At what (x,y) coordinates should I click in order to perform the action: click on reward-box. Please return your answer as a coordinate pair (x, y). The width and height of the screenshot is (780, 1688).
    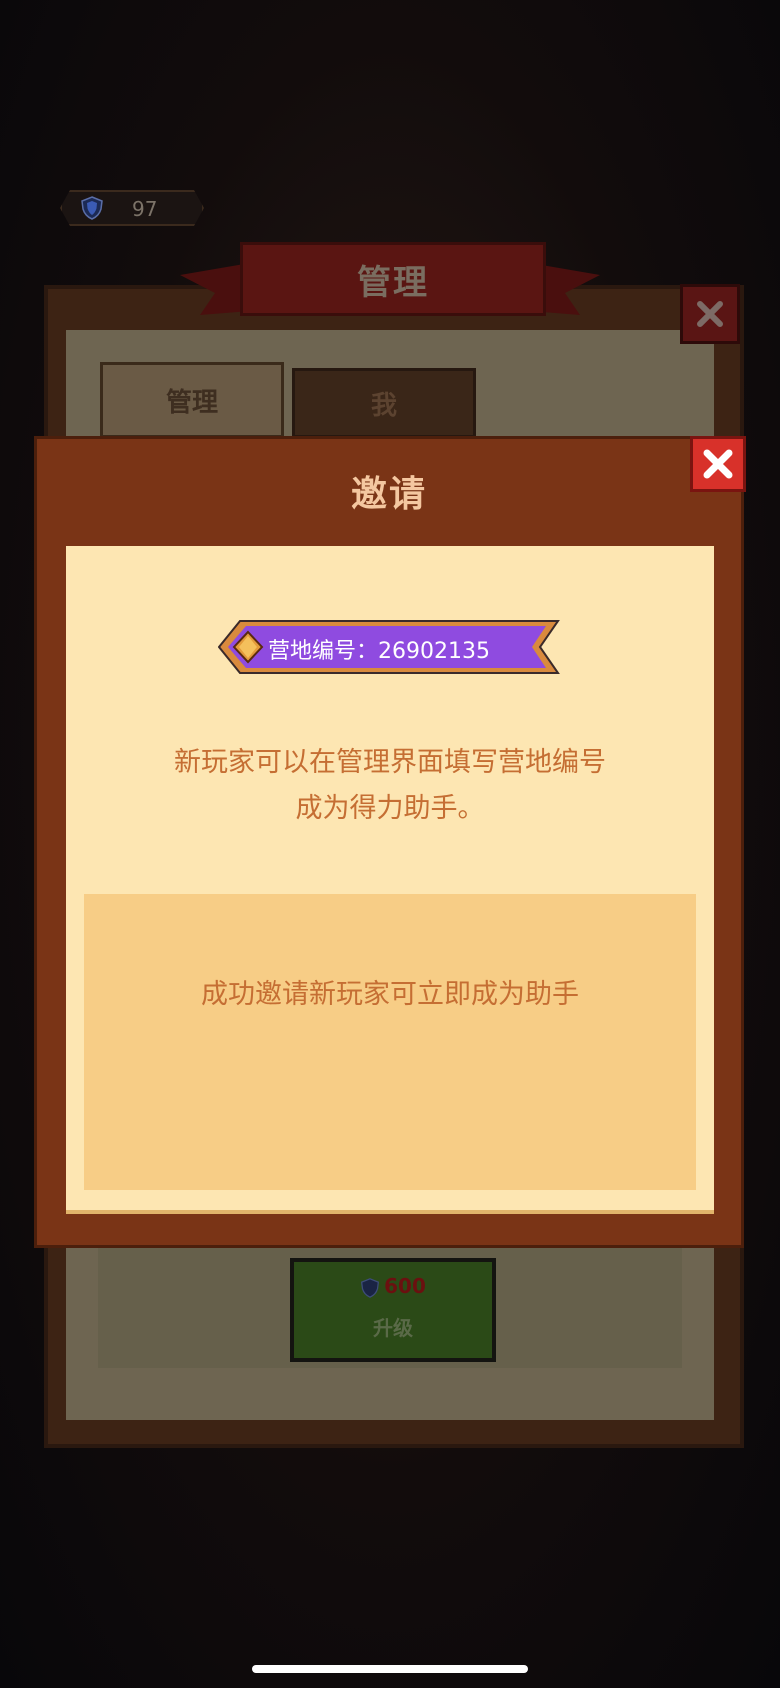
    Looking at the image, I should click on (390, 1042).